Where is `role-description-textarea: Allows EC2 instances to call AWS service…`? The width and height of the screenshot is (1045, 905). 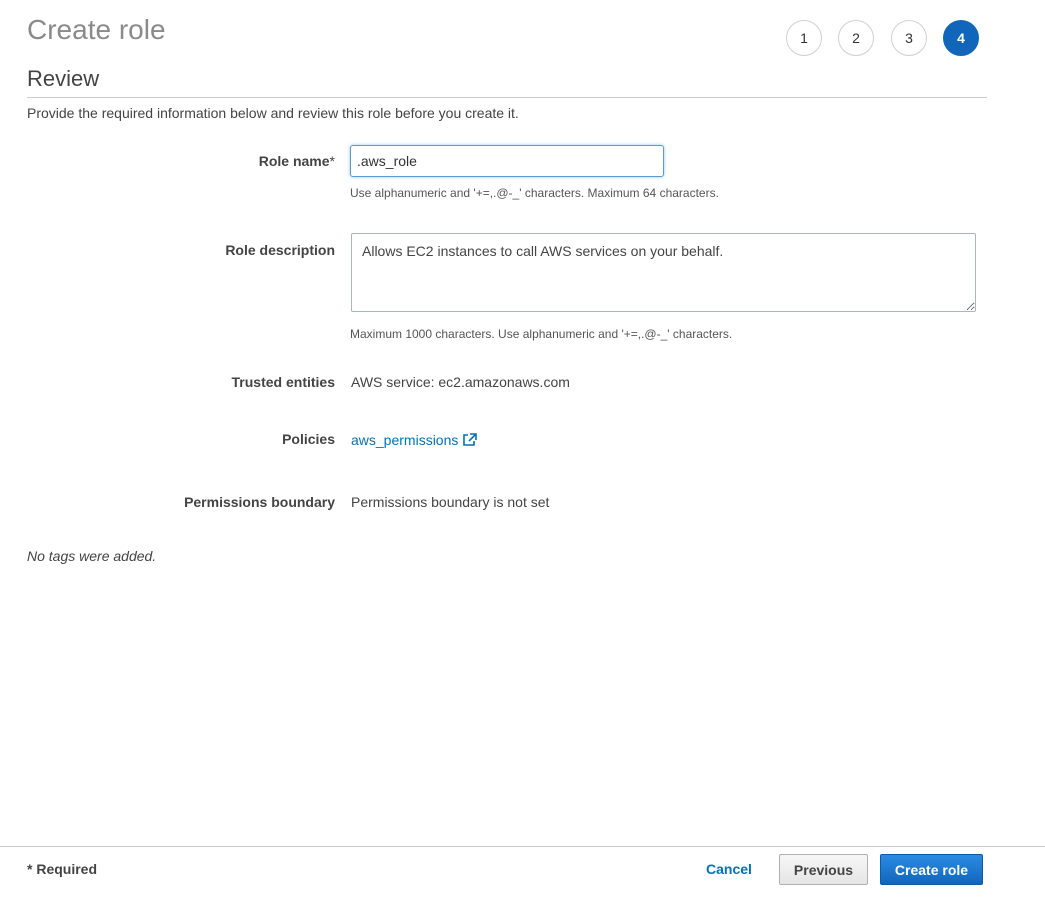
role-description-textarea: Allows EC2 instances to call AWS service… is located at coordinates (663, 272).